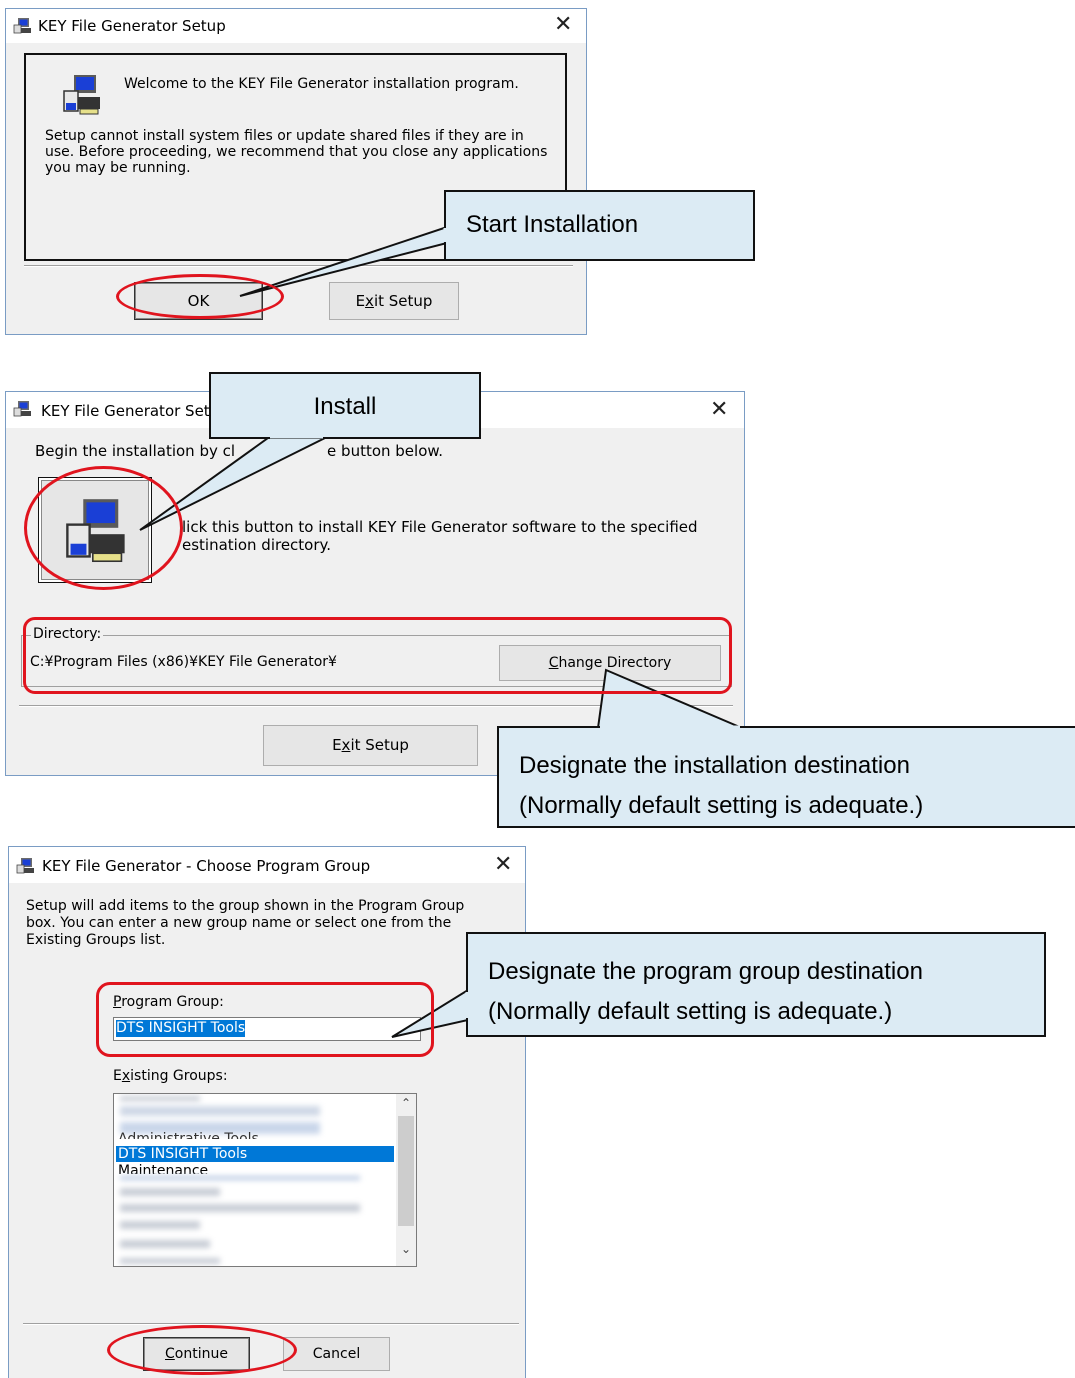  I want to click on highlight-continue-button, so click(202, 1350).